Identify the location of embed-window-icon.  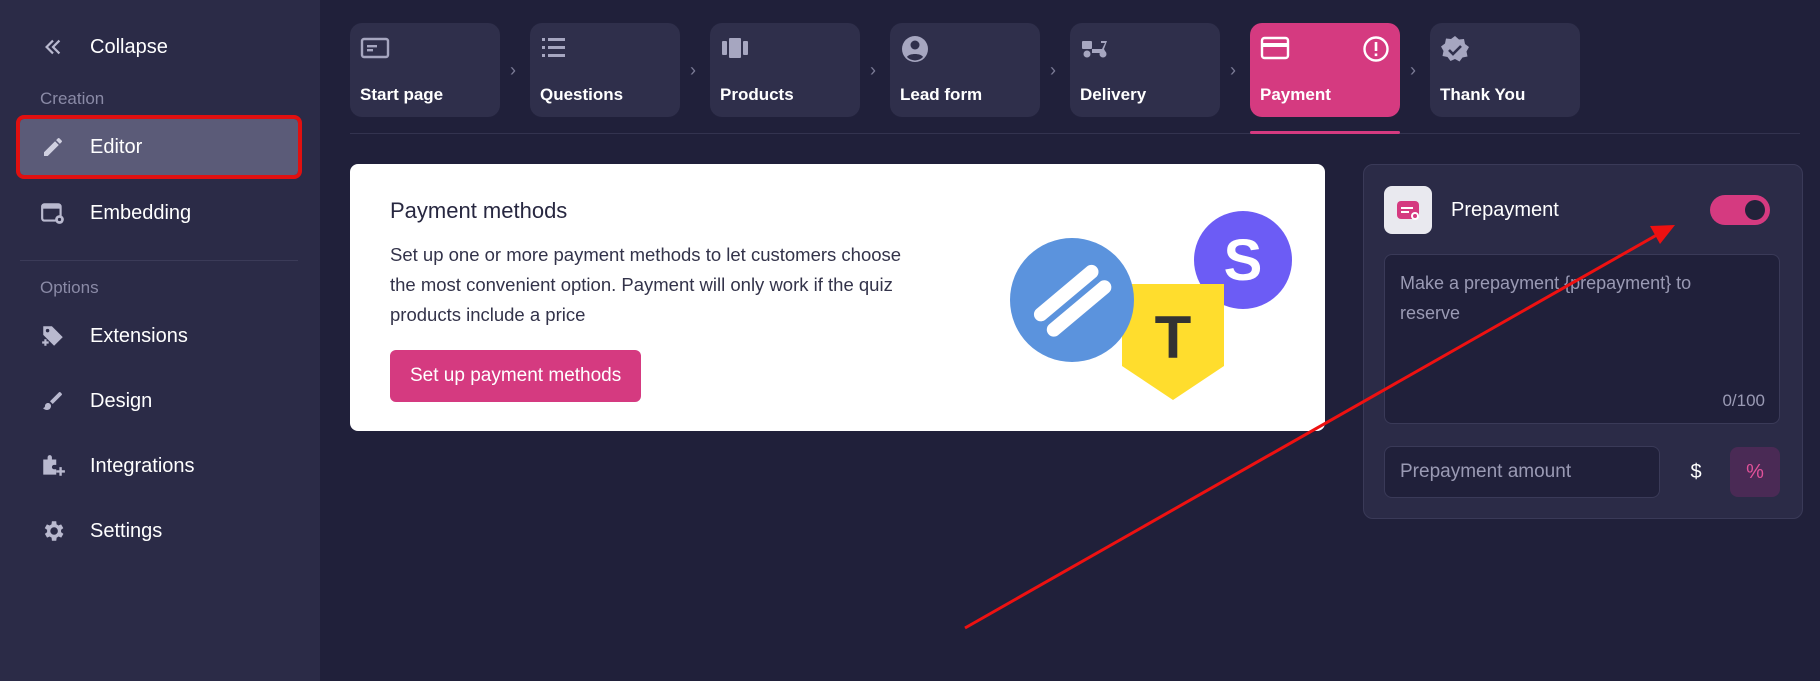
(53, 213).